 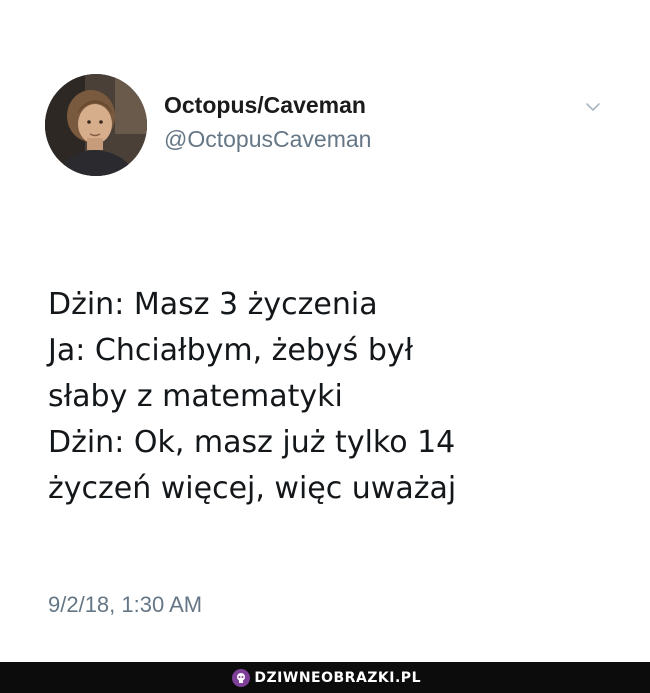 I want to click on watermark-text: DZIWNEOBRAZKI.PL, so click(x=337, y=678).